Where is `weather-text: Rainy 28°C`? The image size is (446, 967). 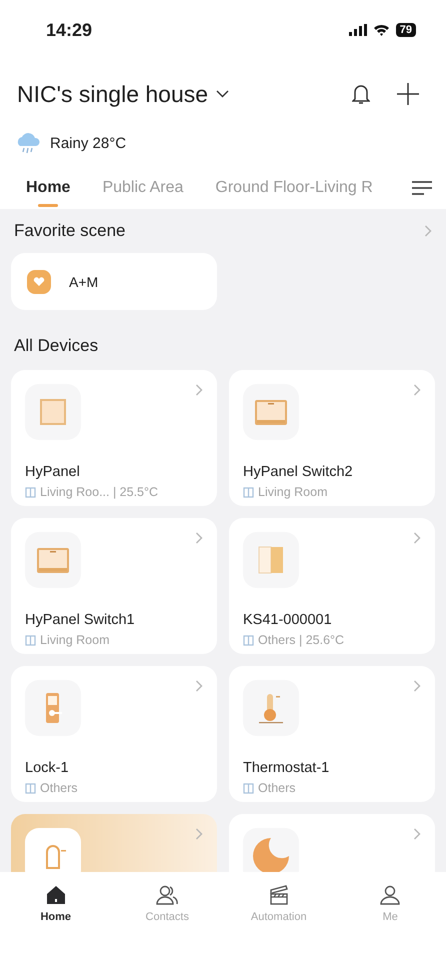
weather-text: Rainy 28°C is located at coordinates (88, 143).